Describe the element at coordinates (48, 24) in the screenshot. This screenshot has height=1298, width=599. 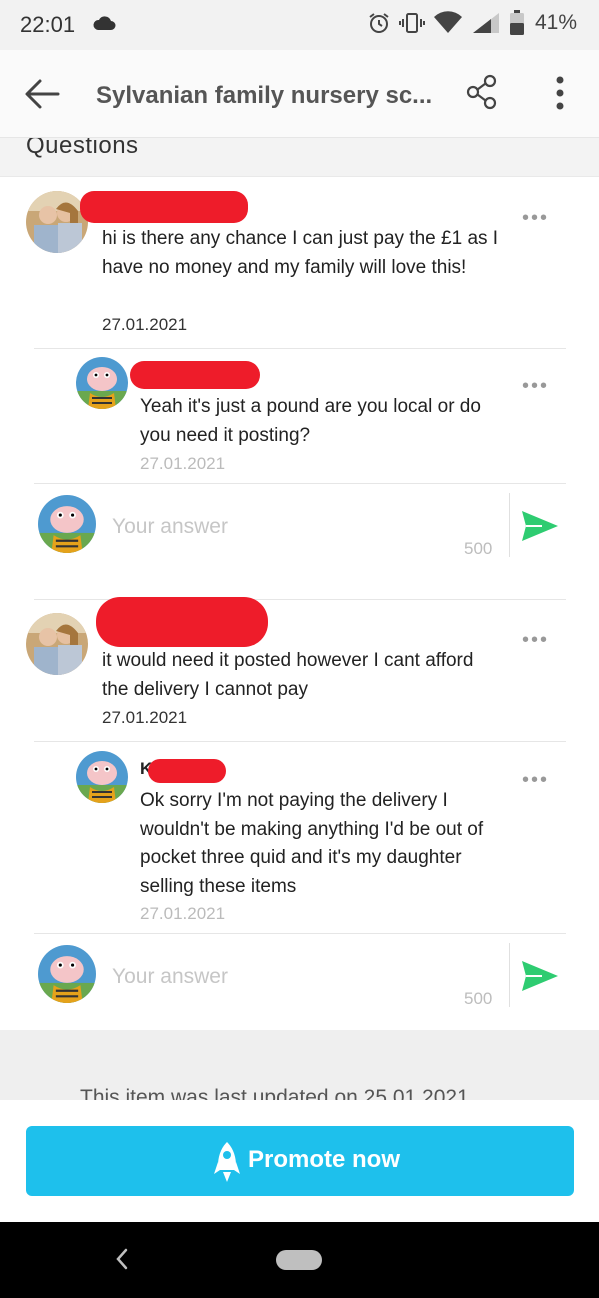
I see `status-time: 22:01` at that location.